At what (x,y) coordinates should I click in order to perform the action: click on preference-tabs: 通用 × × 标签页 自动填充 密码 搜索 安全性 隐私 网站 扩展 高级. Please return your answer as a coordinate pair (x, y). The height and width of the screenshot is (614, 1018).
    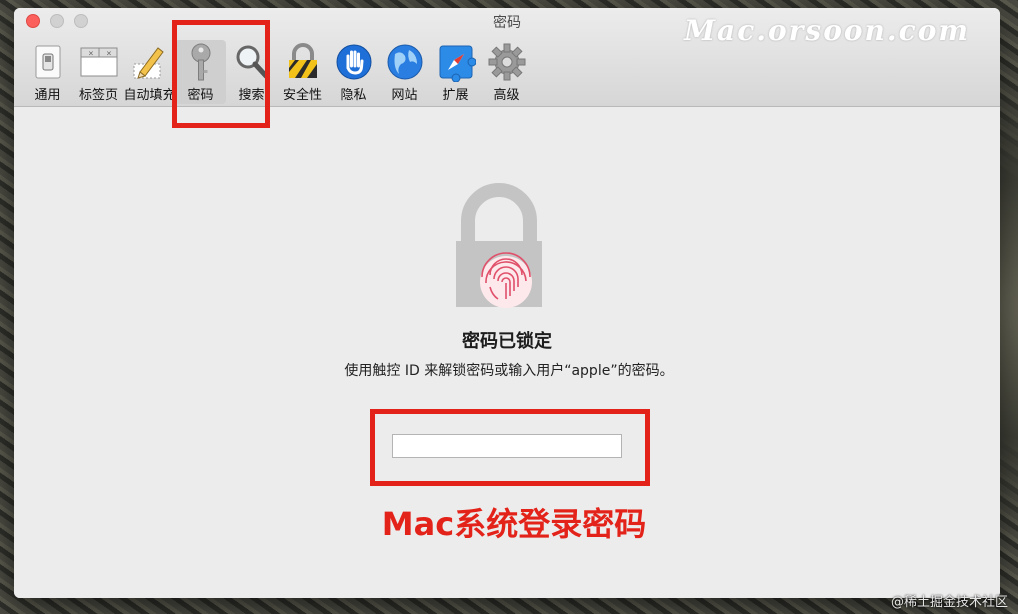
    Looking at the image, I should click on (277, 72).